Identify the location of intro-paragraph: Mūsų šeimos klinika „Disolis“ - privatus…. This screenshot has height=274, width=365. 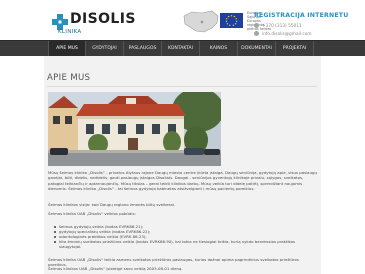
(182, 180).